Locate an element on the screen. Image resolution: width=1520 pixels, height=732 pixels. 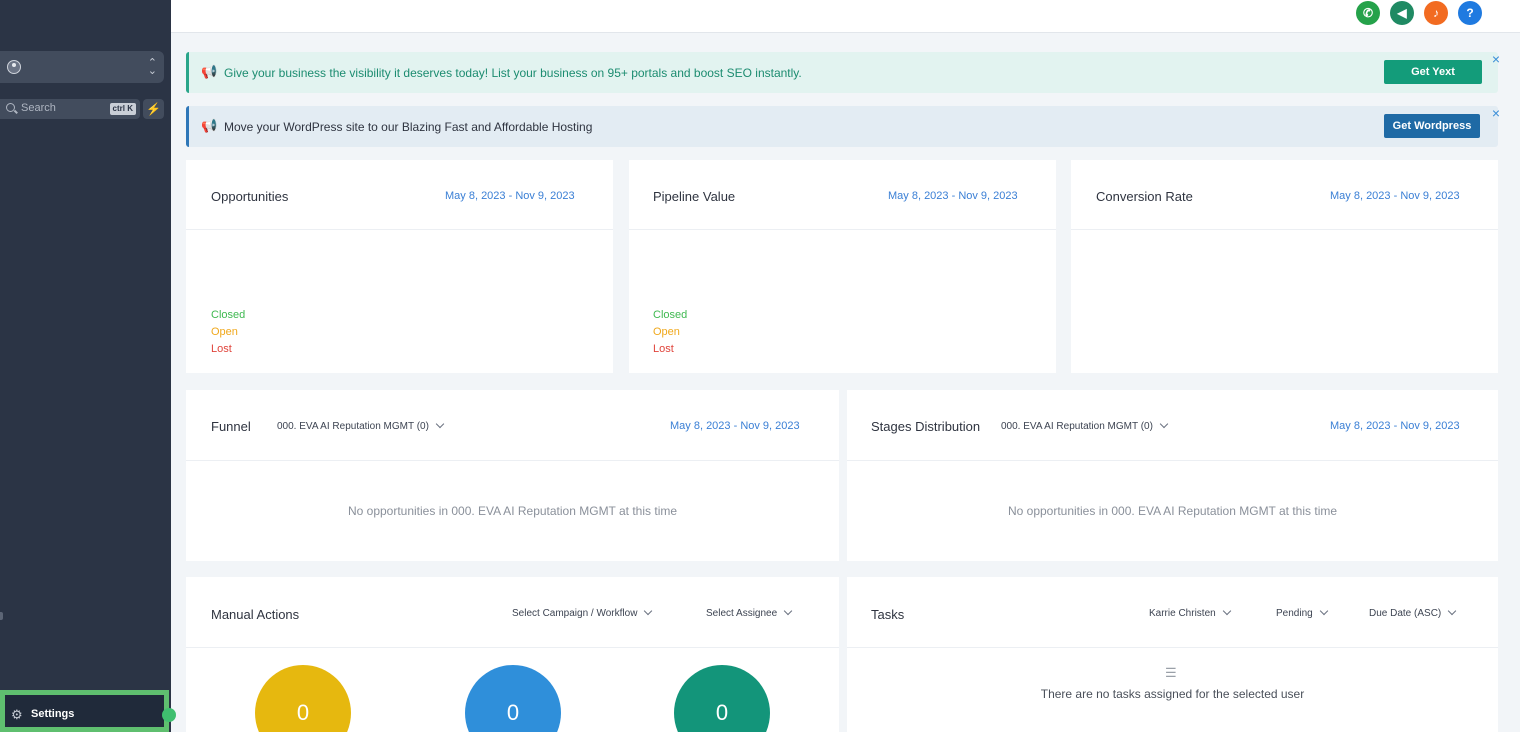
card-title: Conversion Rate is located at coordinates (1144, 196).